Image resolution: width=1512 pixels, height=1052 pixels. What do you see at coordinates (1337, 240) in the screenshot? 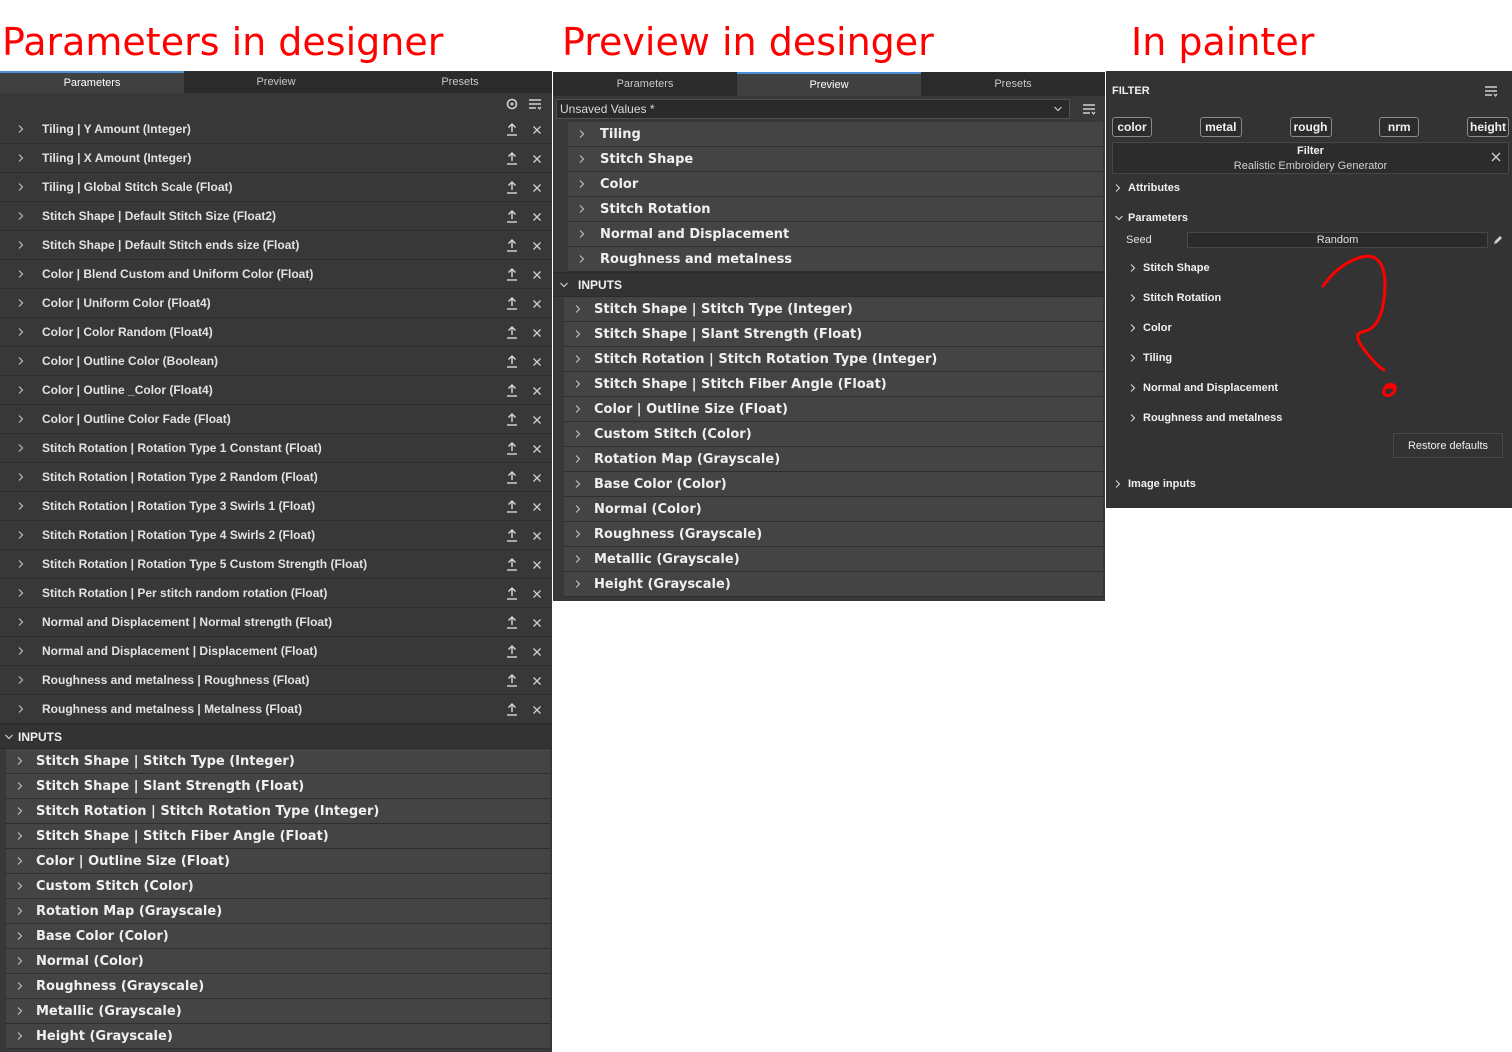
I see `seed-field: Random` at bounding box center [1337, 240].